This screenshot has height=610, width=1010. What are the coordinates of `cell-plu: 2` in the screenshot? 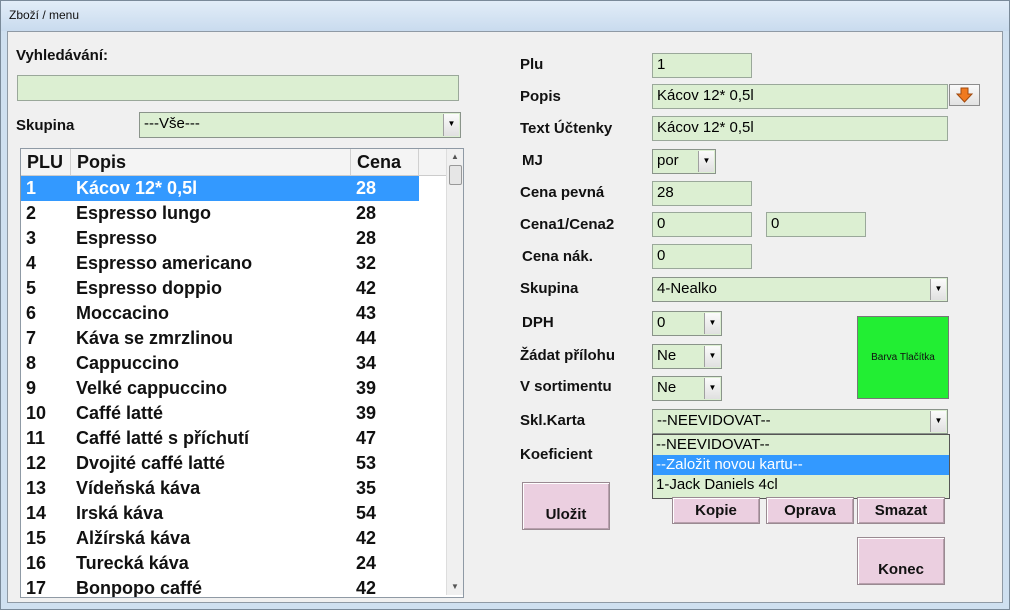 It's located at (31, 213).